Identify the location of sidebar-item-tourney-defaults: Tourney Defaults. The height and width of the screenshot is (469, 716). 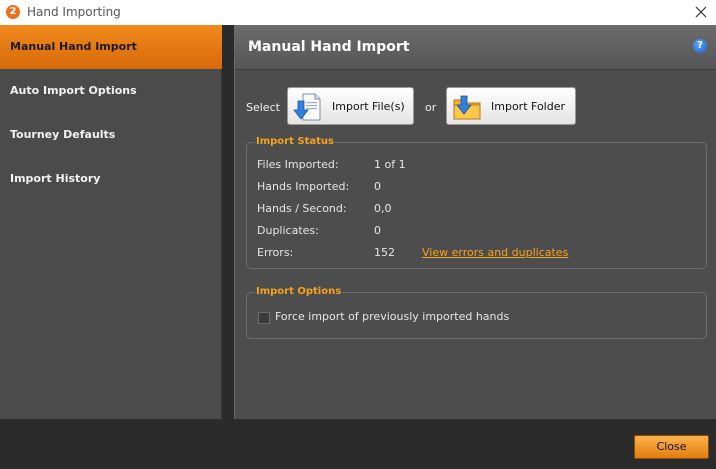
(111, 135).